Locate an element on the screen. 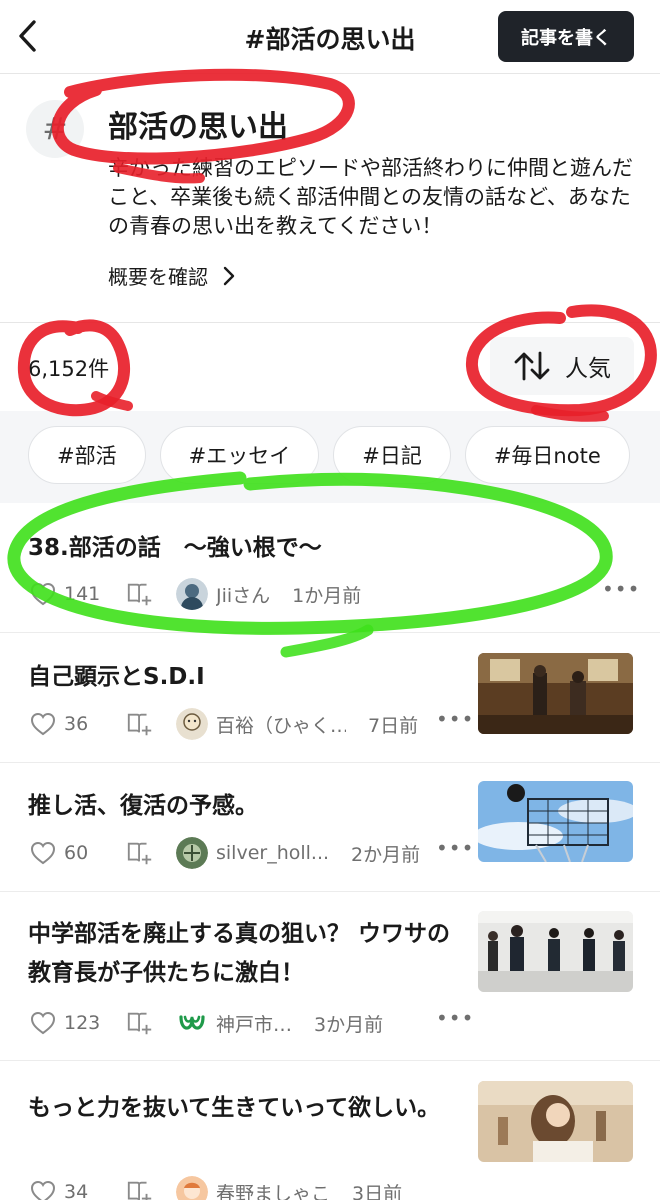  article-meta: 36 百裕（ひゃく… 7日前 is located at coordinates (224, 724).